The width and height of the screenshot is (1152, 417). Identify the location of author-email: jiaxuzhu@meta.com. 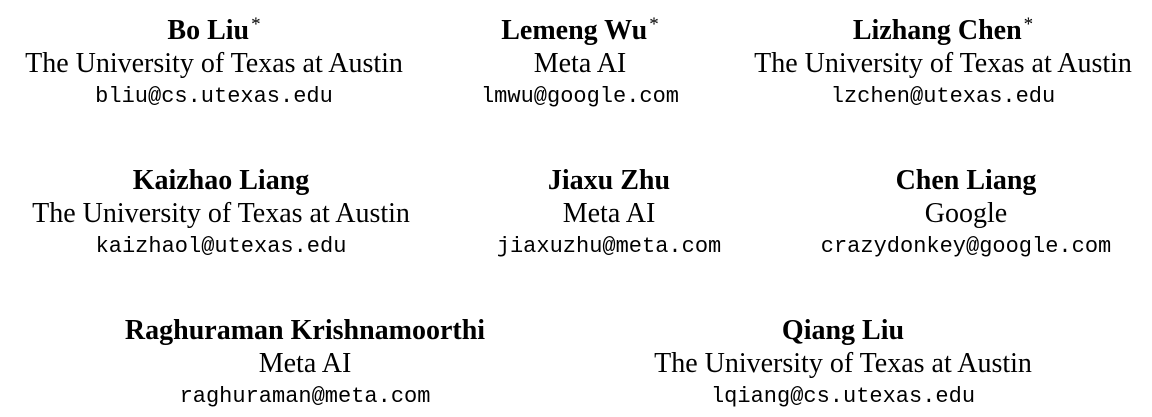
(609, 246).